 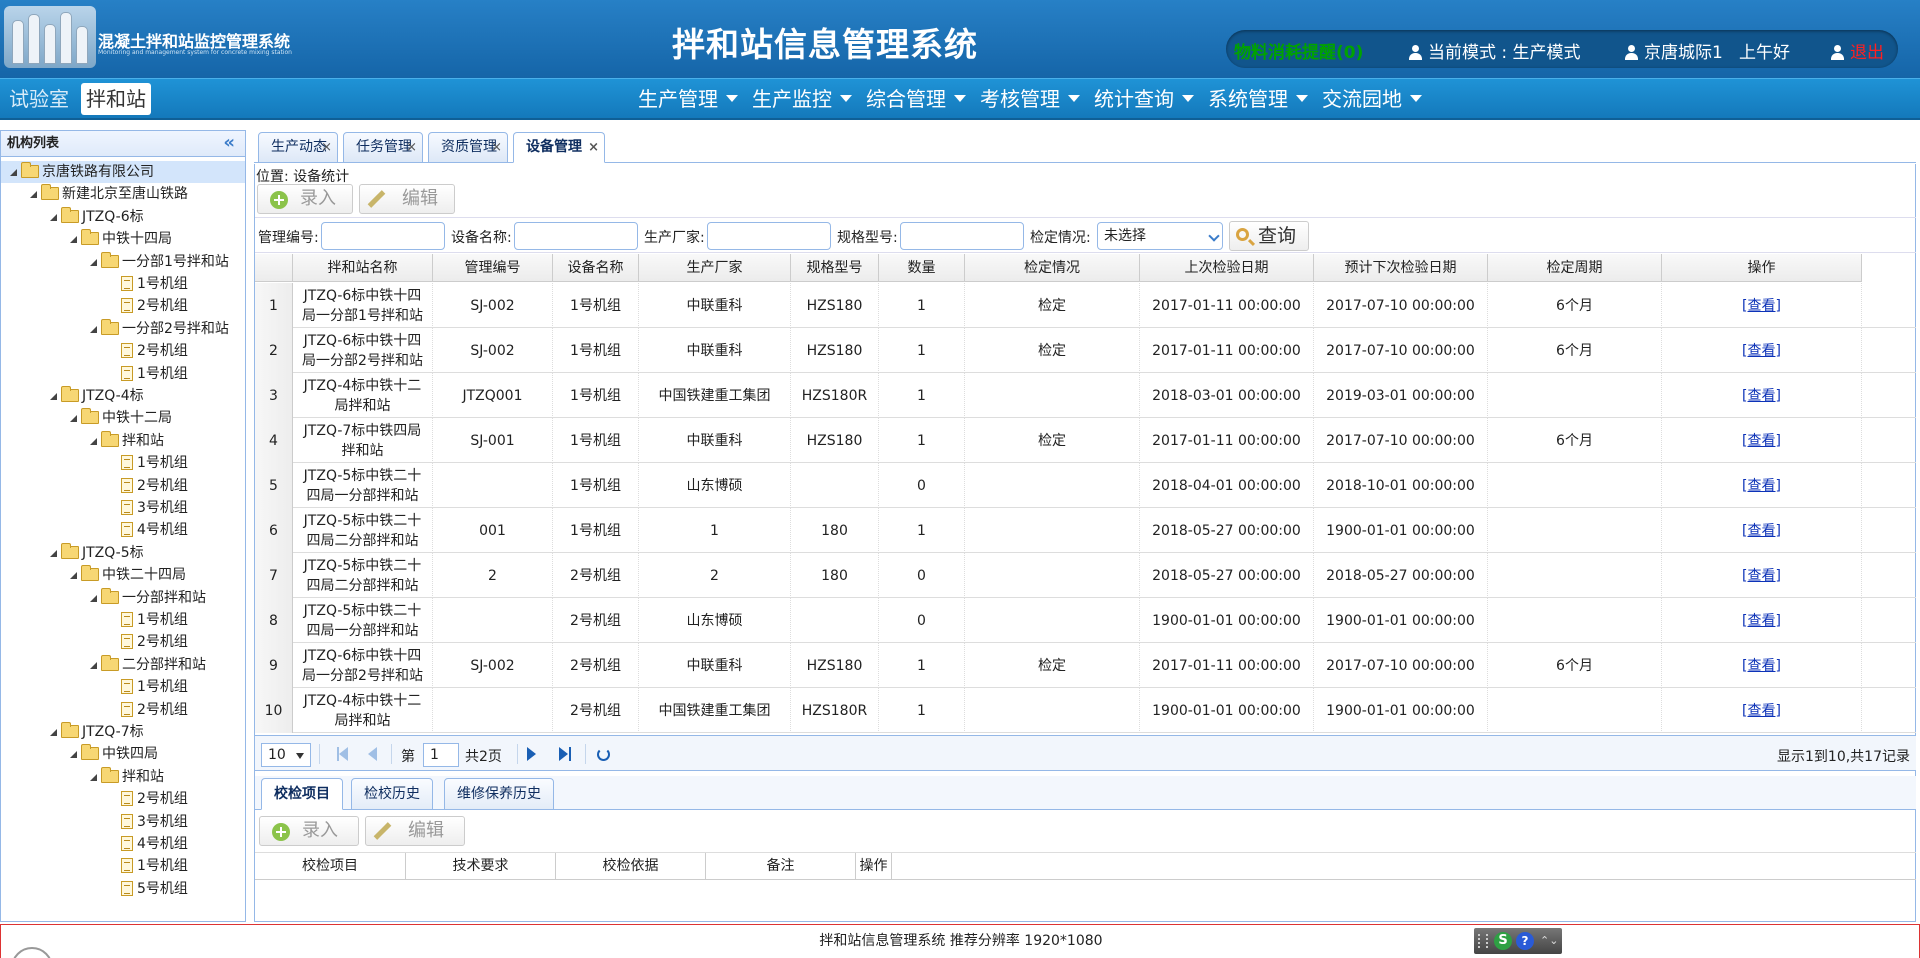 I want to click on tree-node-folder: JTZQ-6标, so click(x=95, y=217).